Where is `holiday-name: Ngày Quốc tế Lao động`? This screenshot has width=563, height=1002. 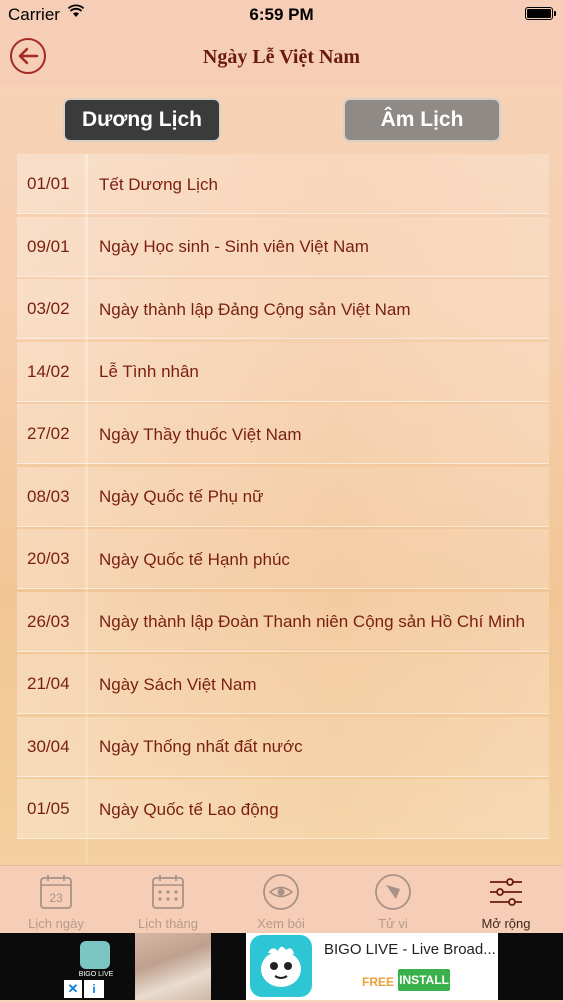
holiday-name: Ngày Quốc tế Lao động is located at coordinates (189, 809).